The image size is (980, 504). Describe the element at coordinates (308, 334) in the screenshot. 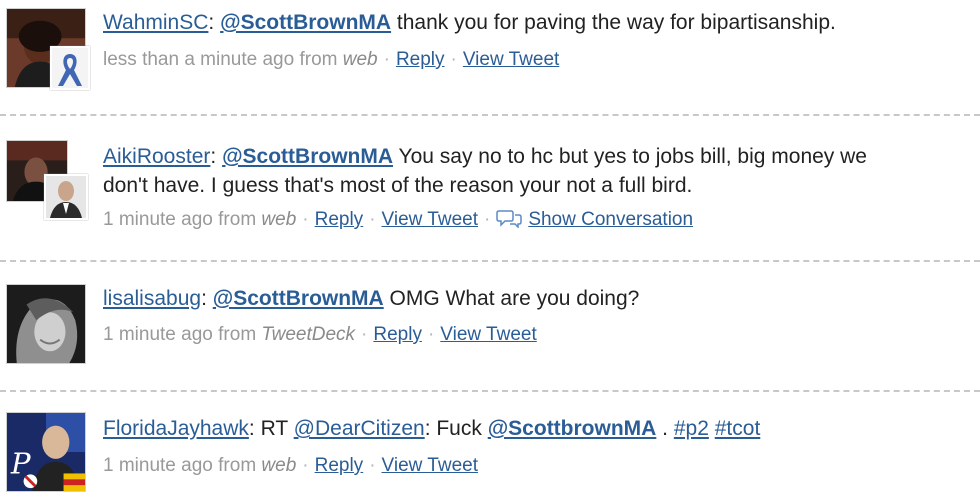

I see `source-label: TweetDeck` at that location.